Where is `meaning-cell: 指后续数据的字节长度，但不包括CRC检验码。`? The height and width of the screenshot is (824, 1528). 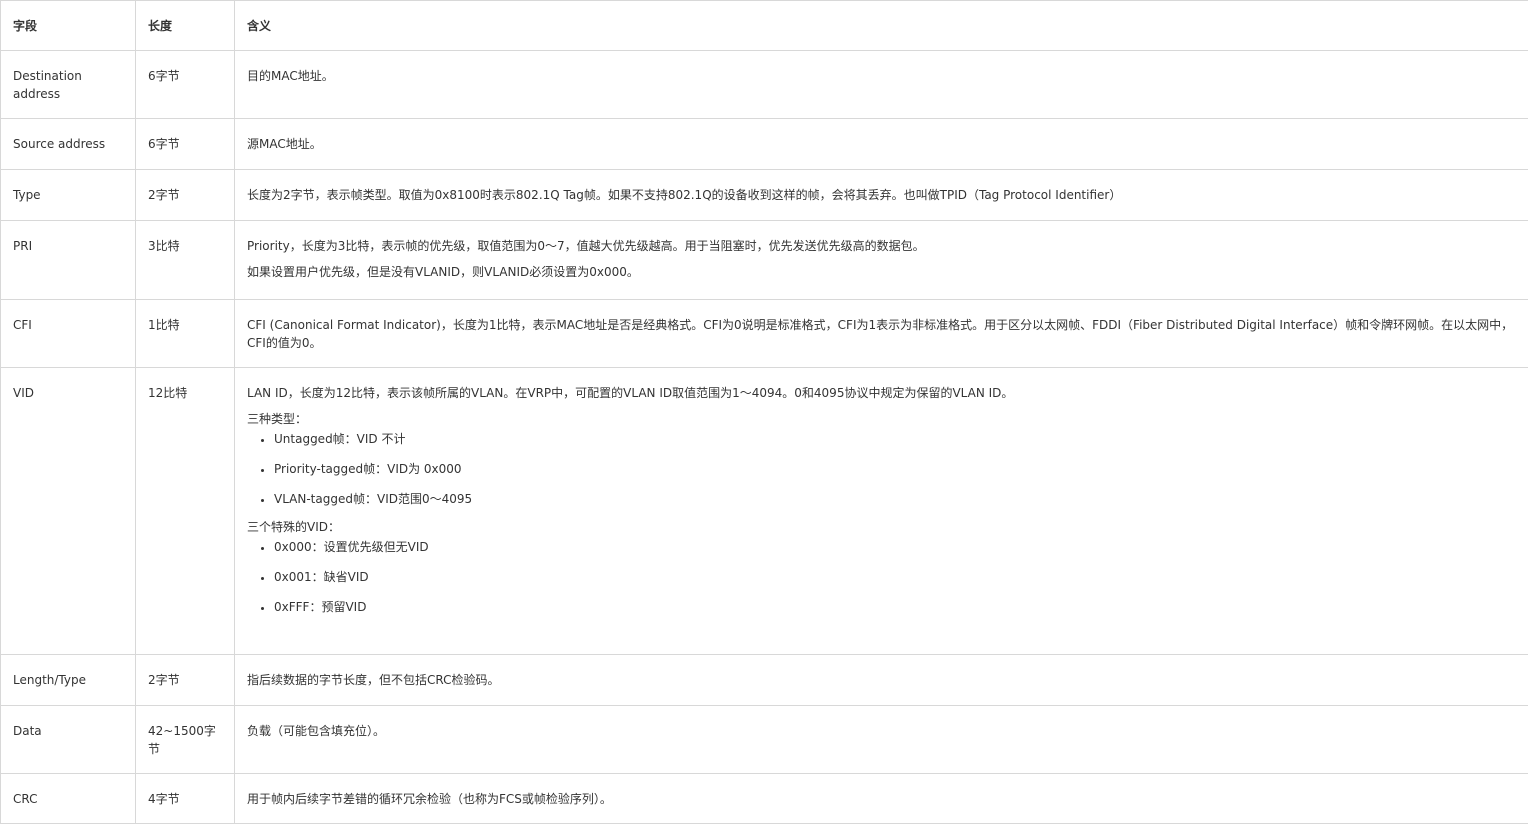 meaning-cell: 指后续数据的字节长度，但不包括CRC检验码。 is located at coordinates (881, 680).